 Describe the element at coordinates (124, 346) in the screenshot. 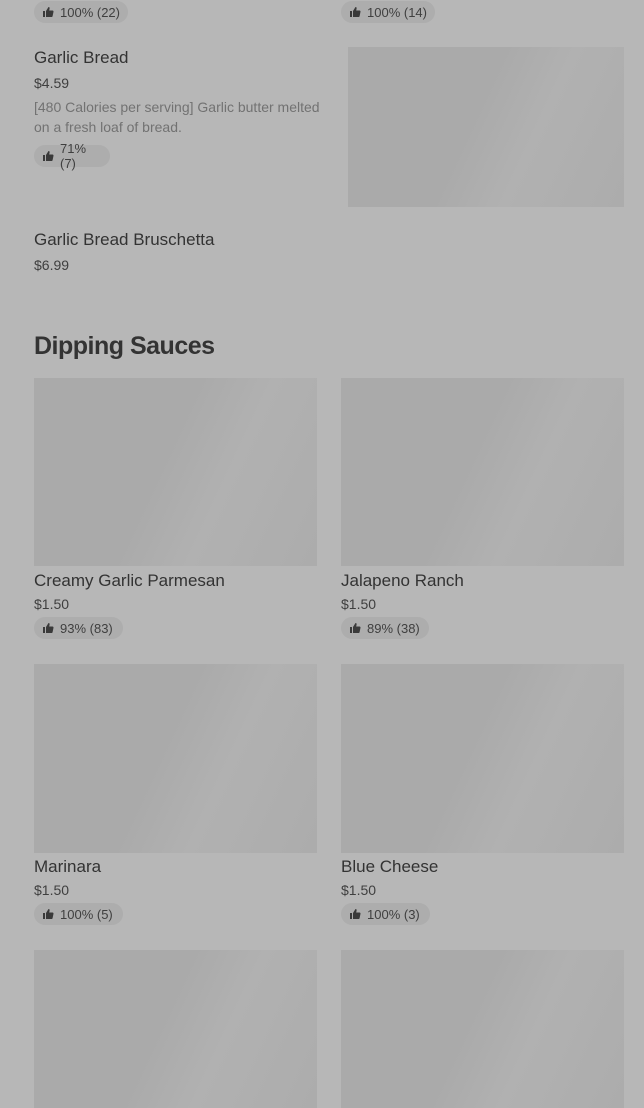

I see `section-title: Dipping Sauces` at that location.